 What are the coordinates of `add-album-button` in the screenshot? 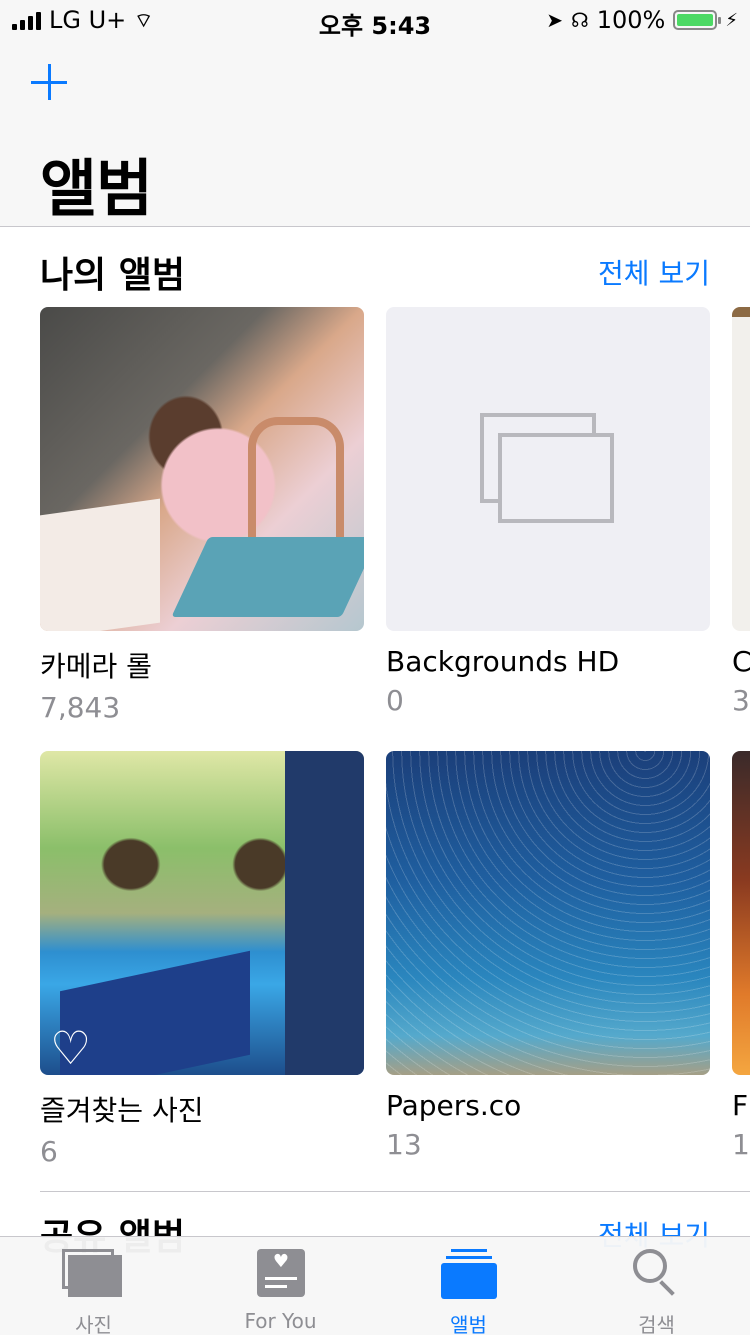 It's located at (50, 82).